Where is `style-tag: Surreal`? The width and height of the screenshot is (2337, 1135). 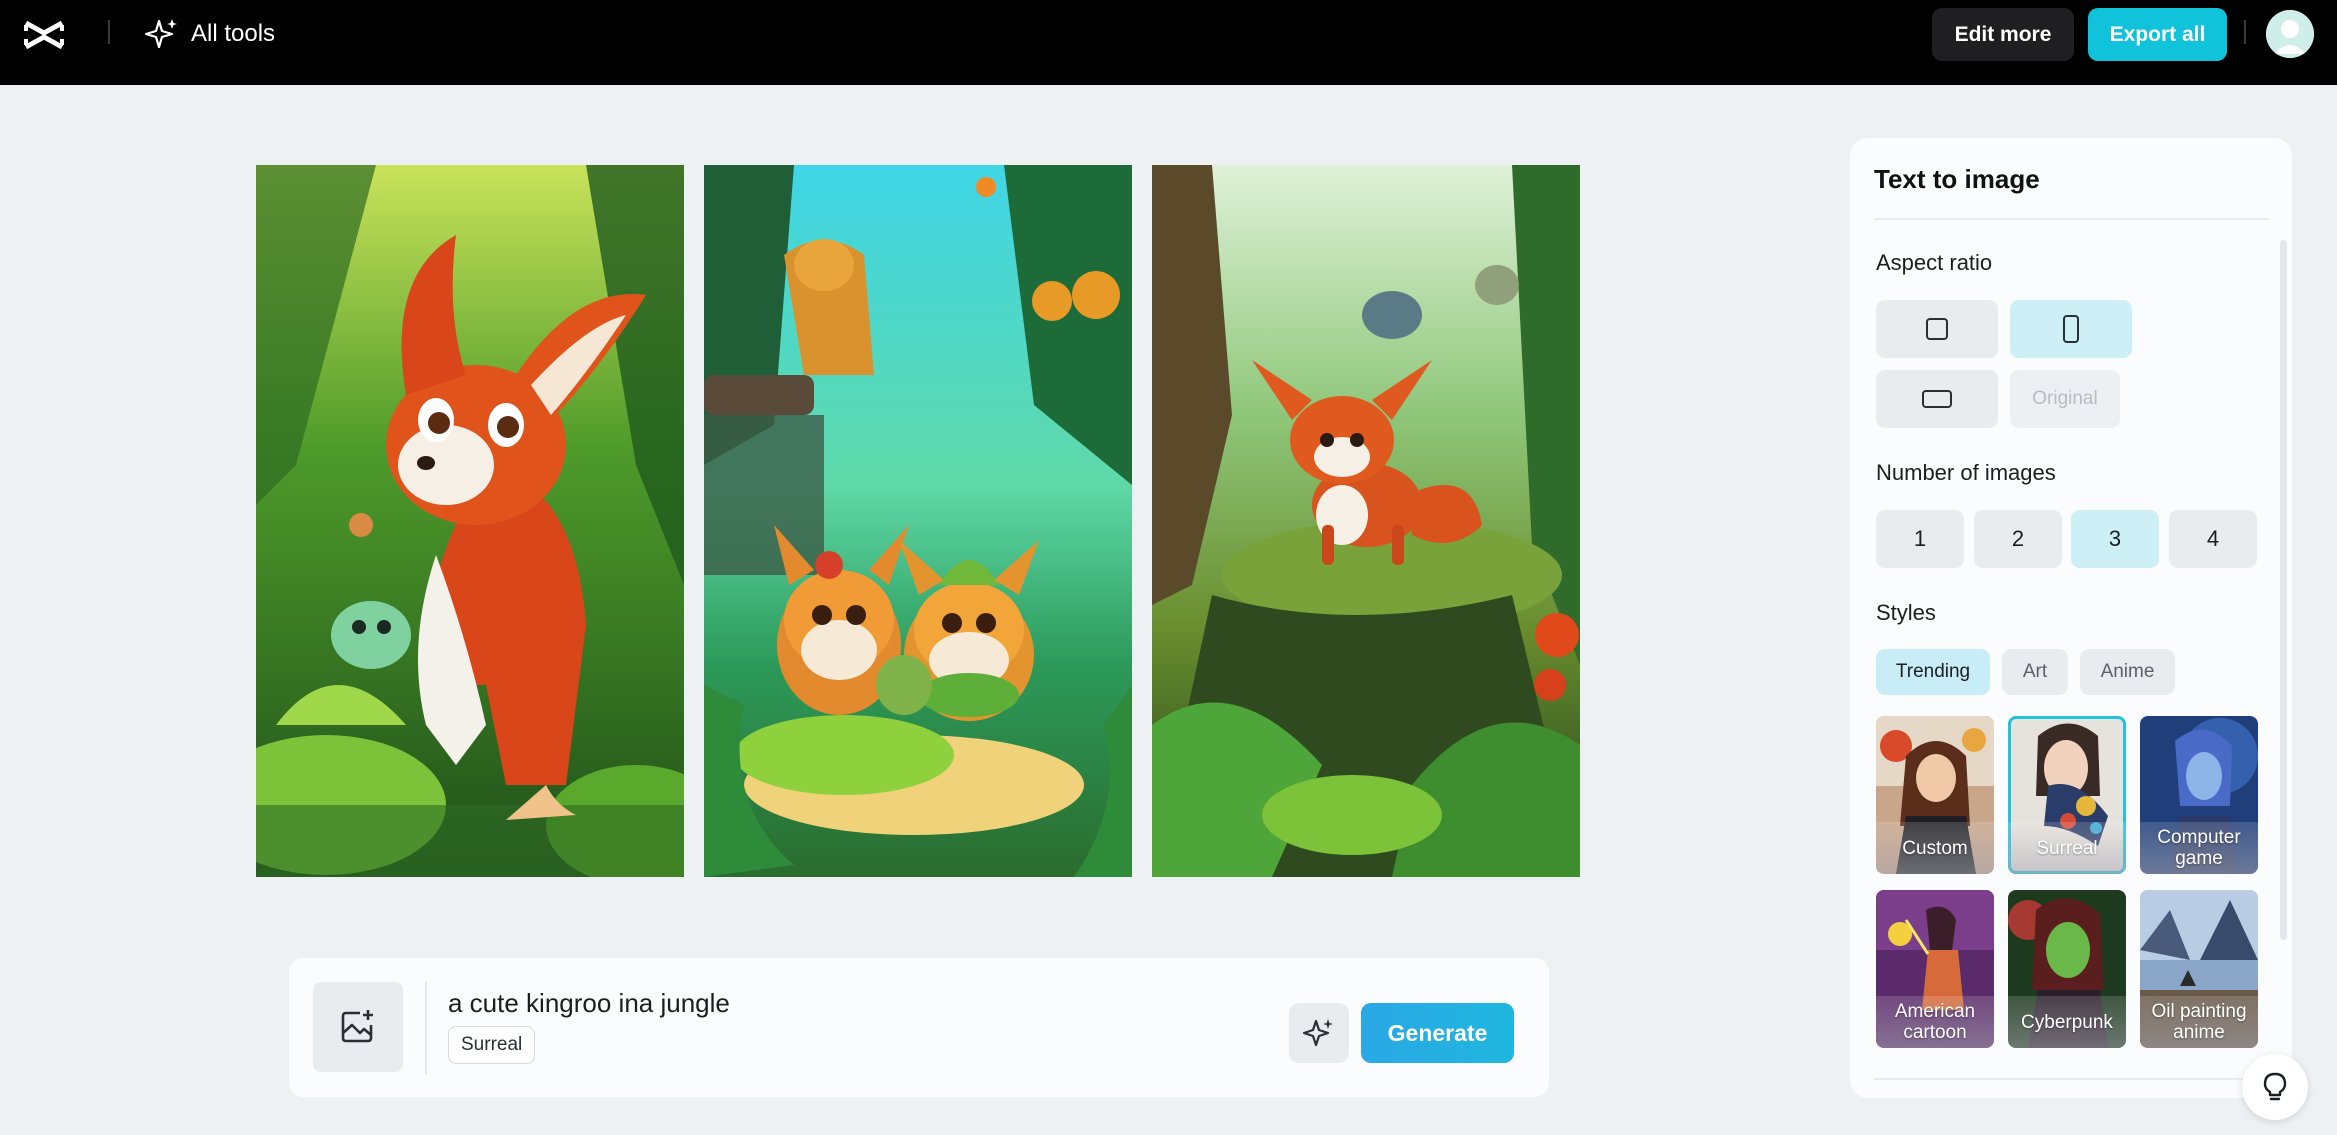 style-tag: Surreal is located at coordinates (492, 1045).